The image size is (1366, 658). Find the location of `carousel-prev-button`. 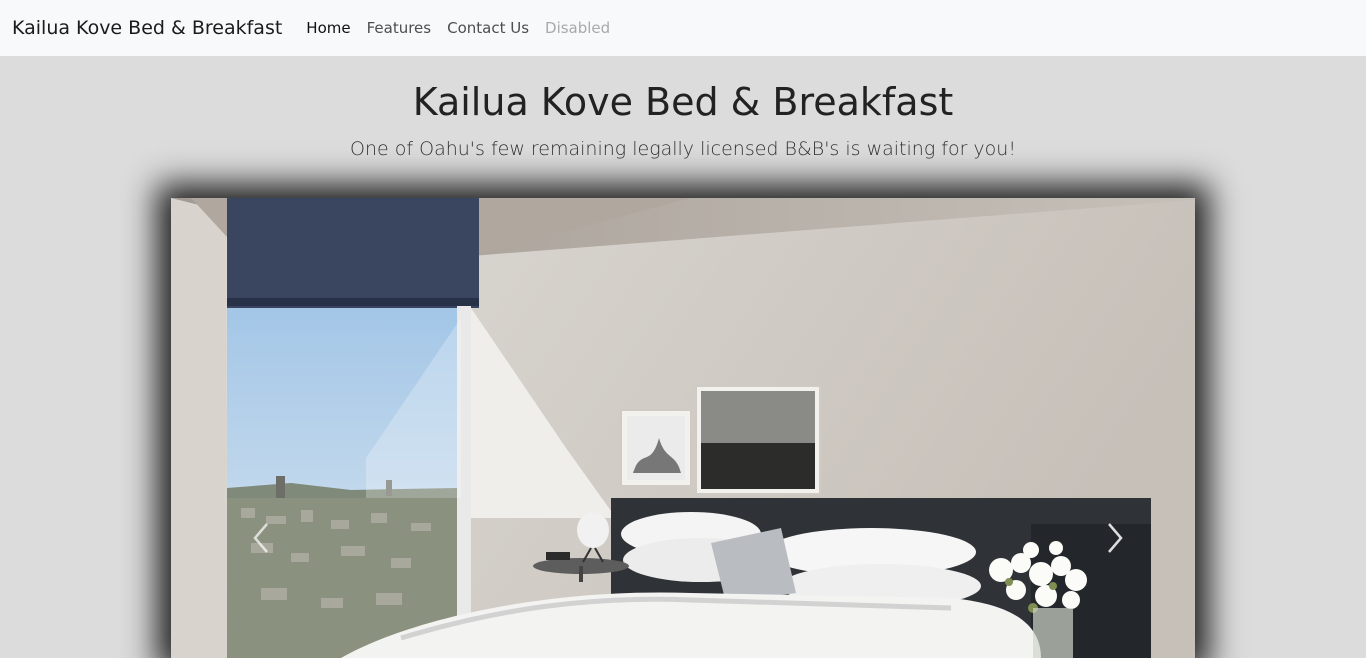

carousel-prev-button is located at coordinates (261, 538).